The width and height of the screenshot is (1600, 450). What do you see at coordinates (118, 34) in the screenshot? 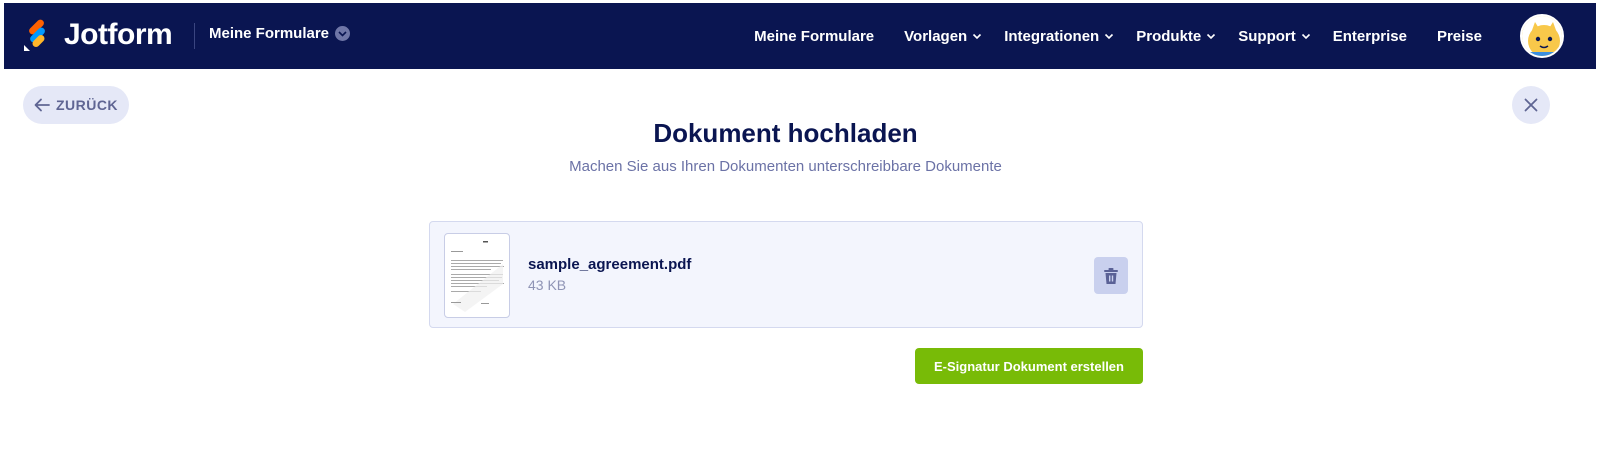
I see `brand-name: Jotform` at bounding box center [118, 34].